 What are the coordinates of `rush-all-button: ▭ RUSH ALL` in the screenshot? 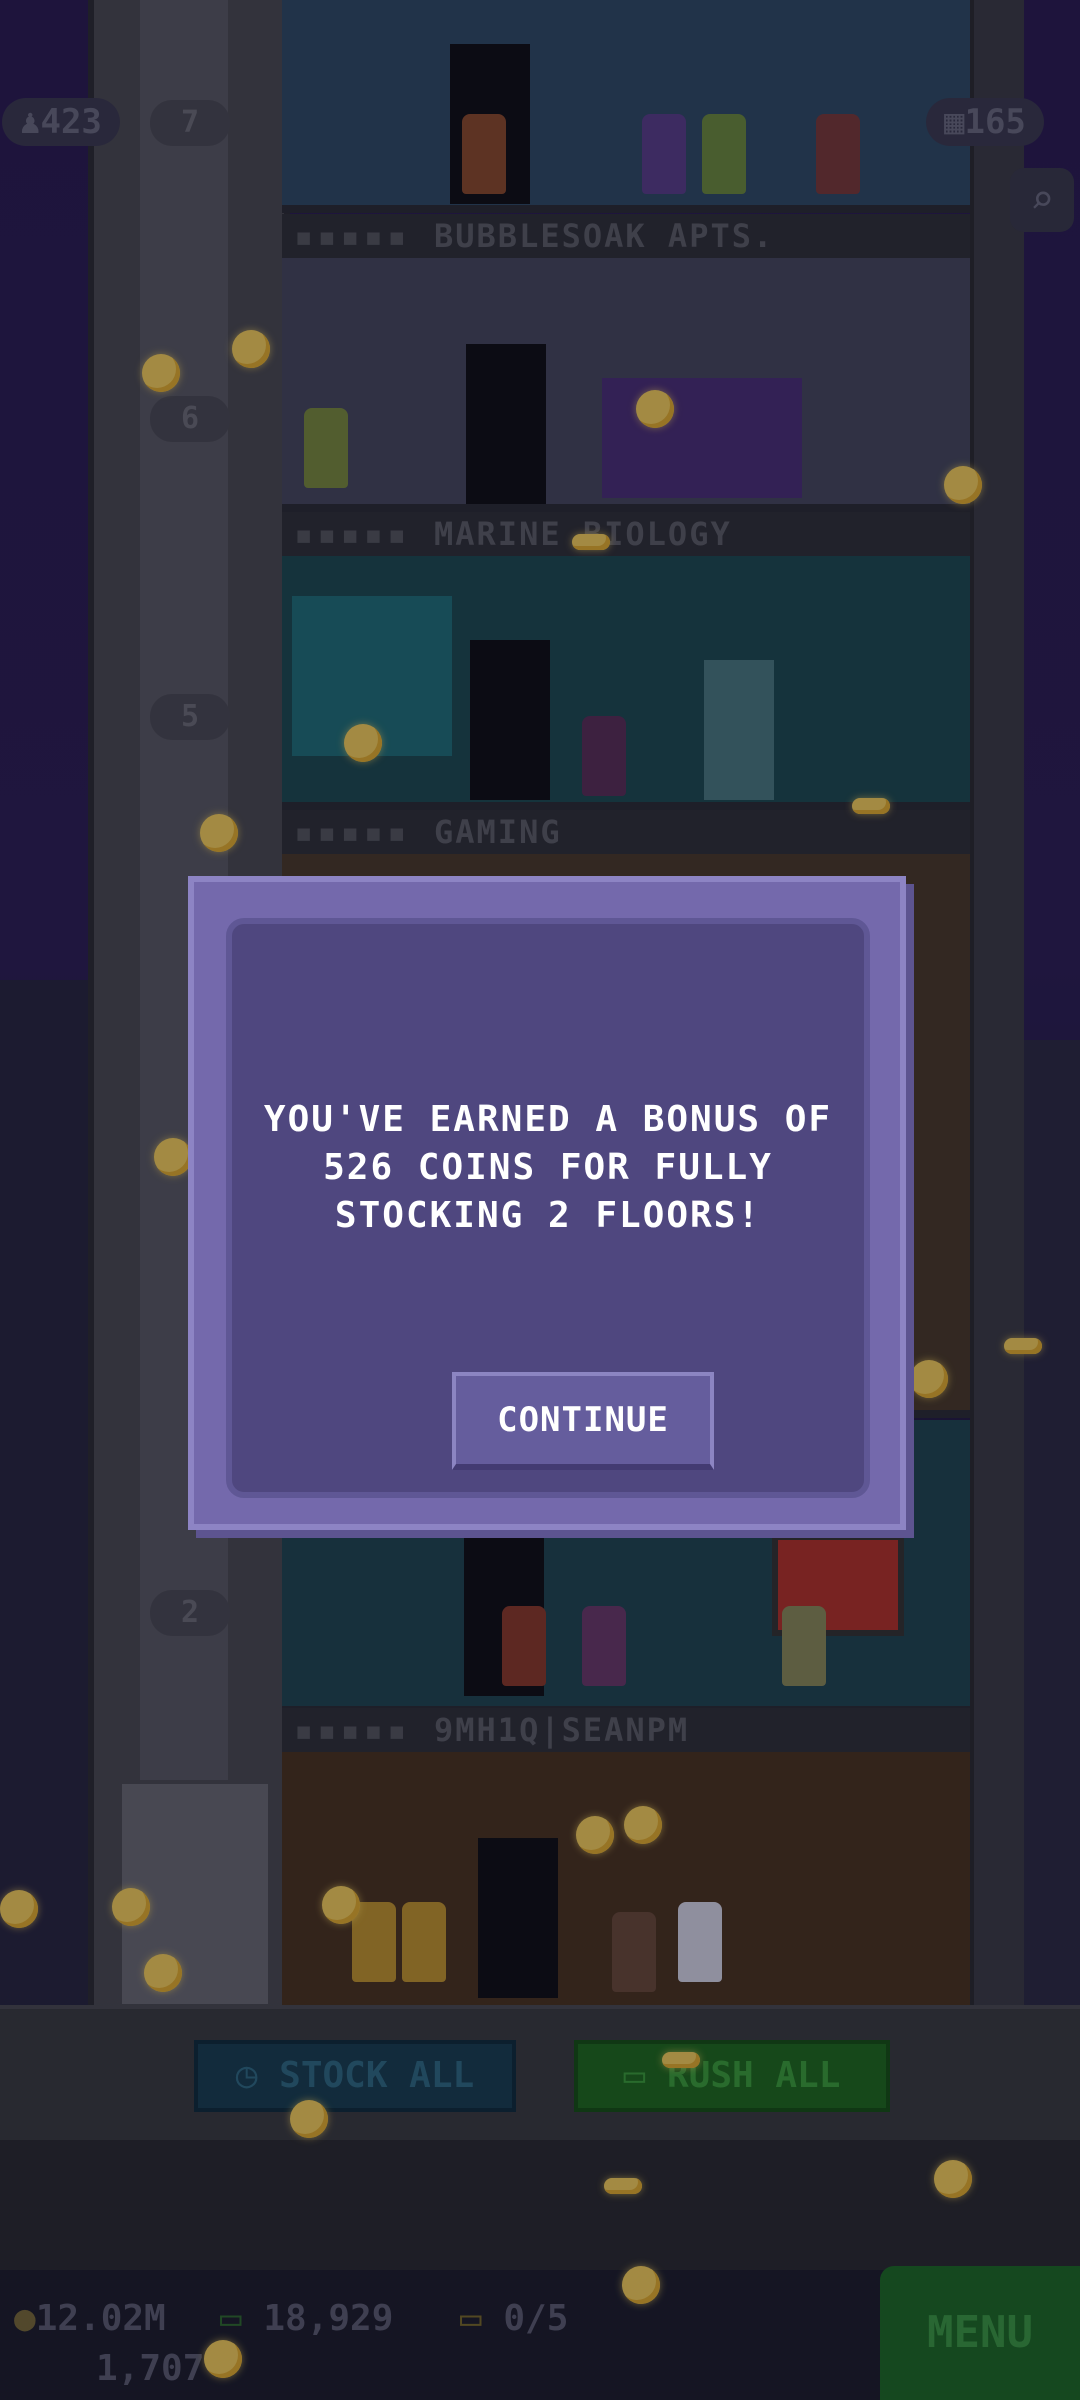 It's located at (732, 2076).